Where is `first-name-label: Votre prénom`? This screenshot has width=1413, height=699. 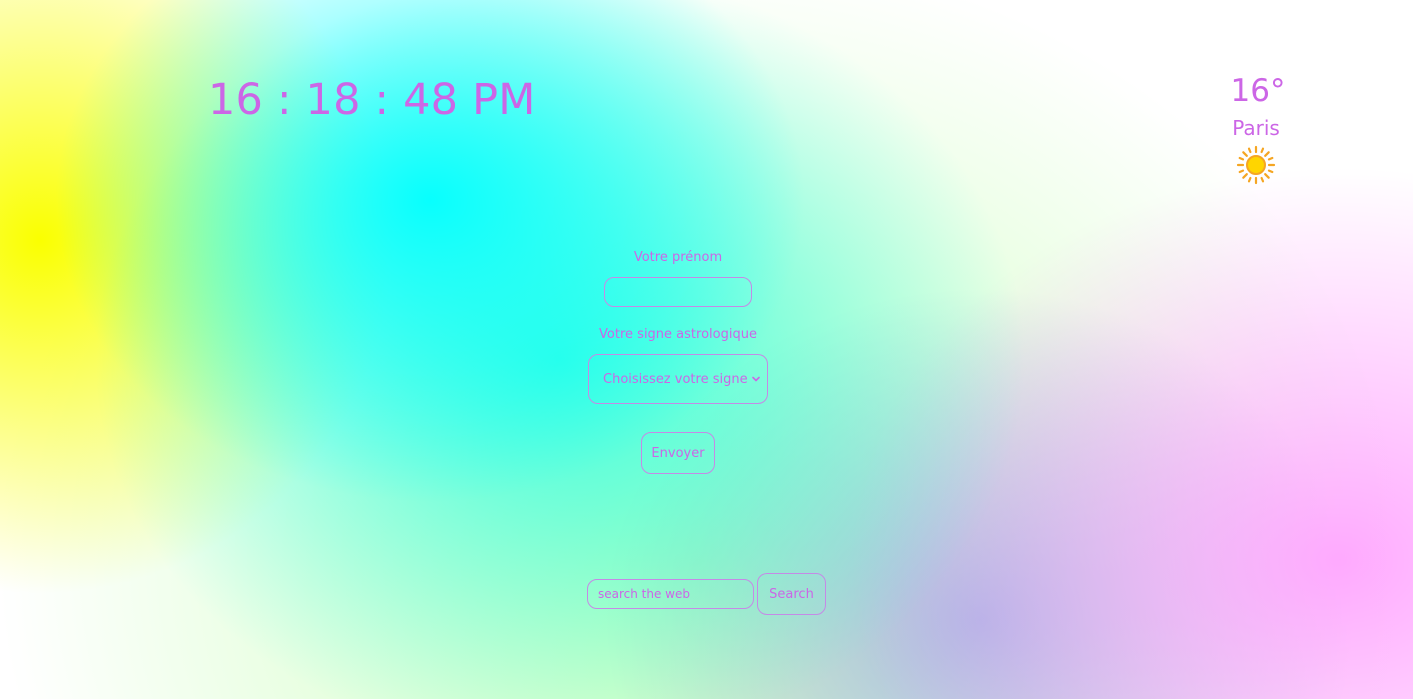
first-name-label: Votre prénom is located at coordinates (678, 257).